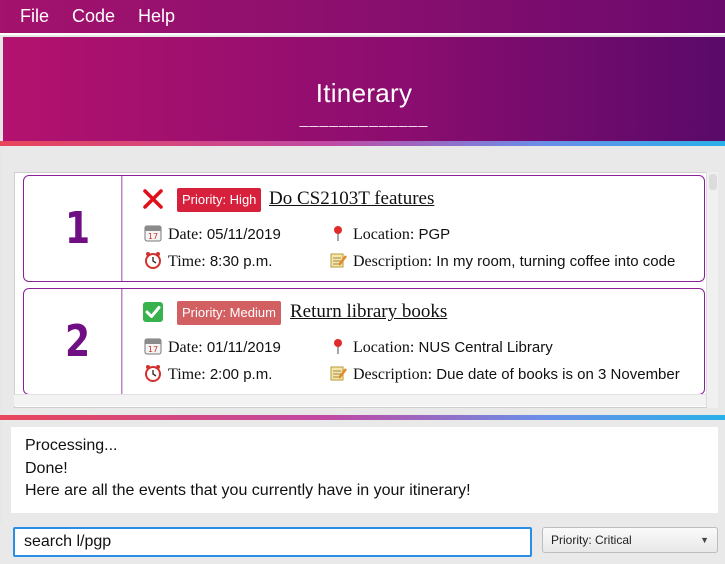 This screenshot has width=725, height=564. Describe the element at coordinates (364, 119) in the screenshot. I see `title-underline: _____________` at that location.